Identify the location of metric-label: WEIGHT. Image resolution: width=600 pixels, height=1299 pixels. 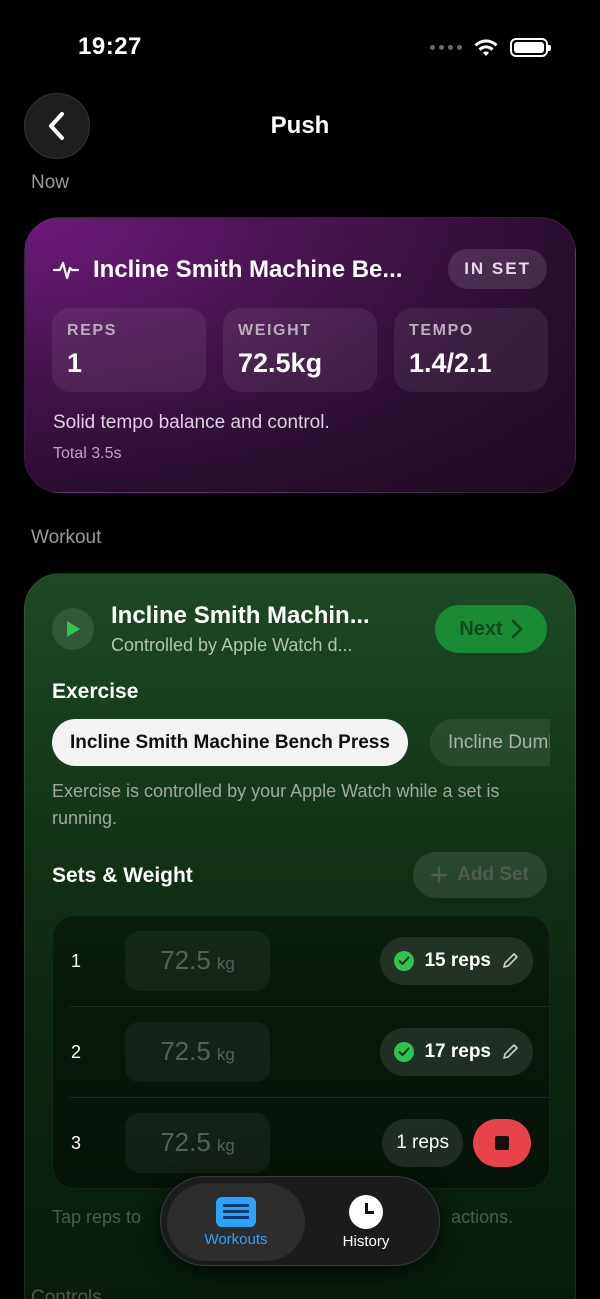
(275, 330).